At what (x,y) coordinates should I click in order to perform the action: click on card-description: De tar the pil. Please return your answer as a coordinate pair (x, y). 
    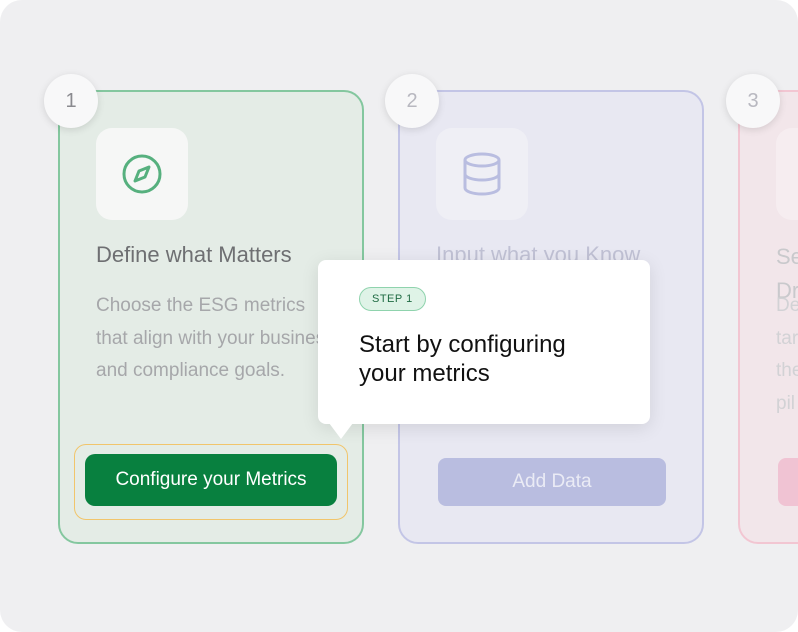
    Looking at the image, I should click on (787, 354).